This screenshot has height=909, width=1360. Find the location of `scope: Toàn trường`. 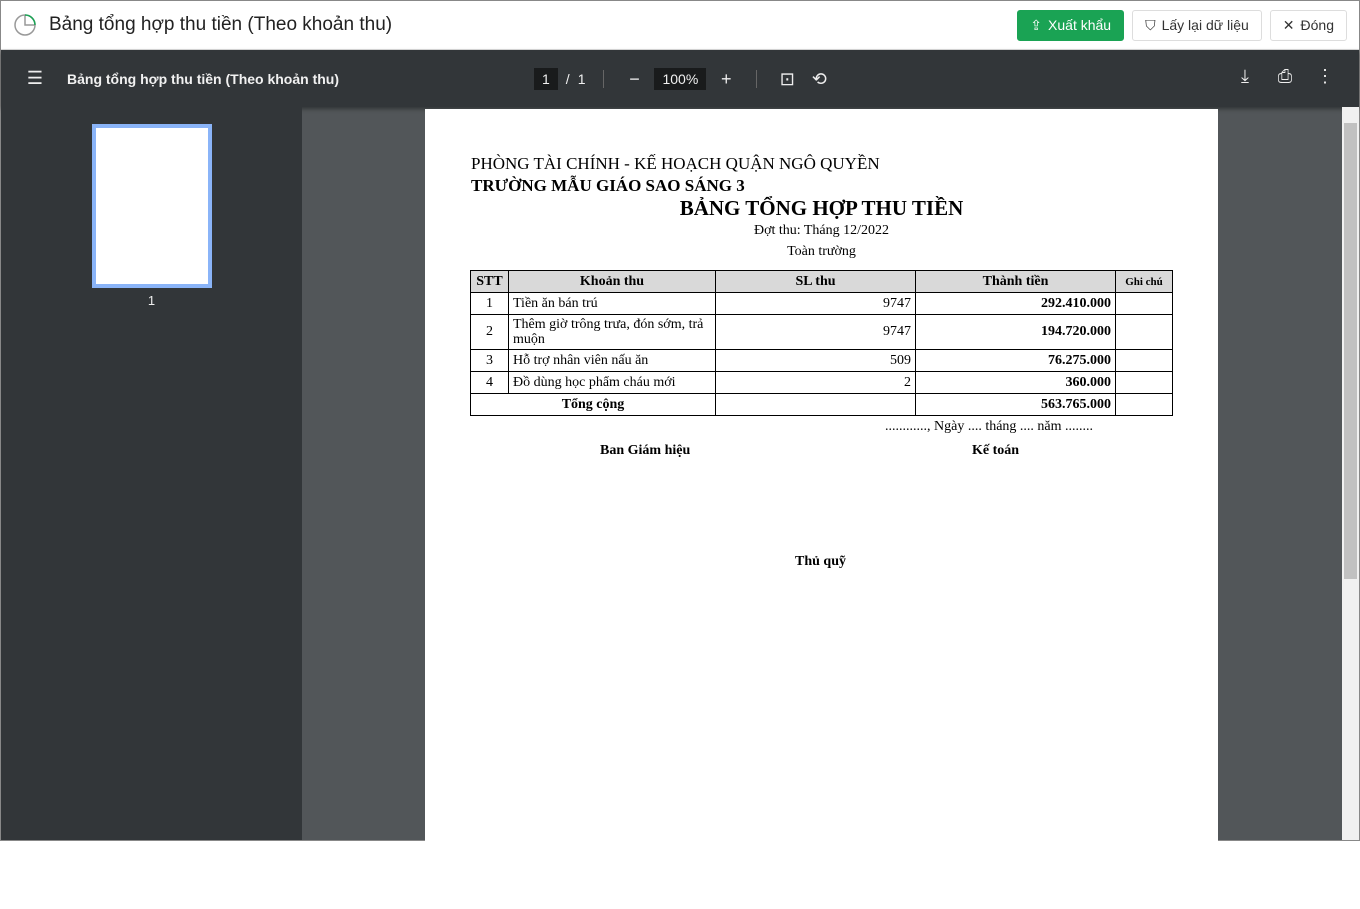

scope: Toàn trường is located at coordinates (821, 251).